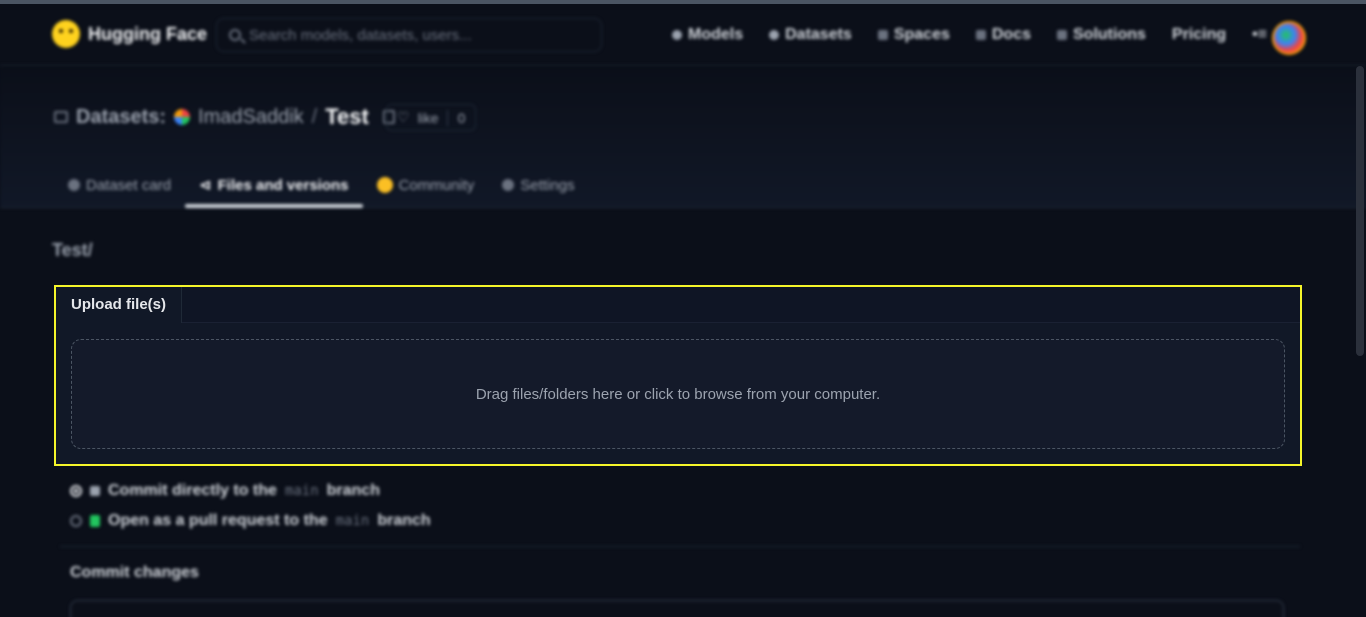 Image resolution: width=1366 pixels, height=617 pixels. I want to click on pr-branch-suffix: branch, so click(404, 520).